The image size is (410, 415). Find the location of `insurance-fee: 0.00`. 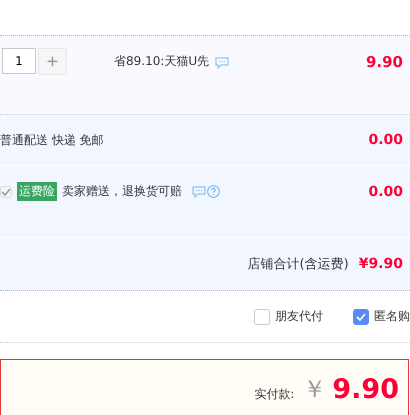

insurance-fee: 0.00 is located at coordinates (385, 192).